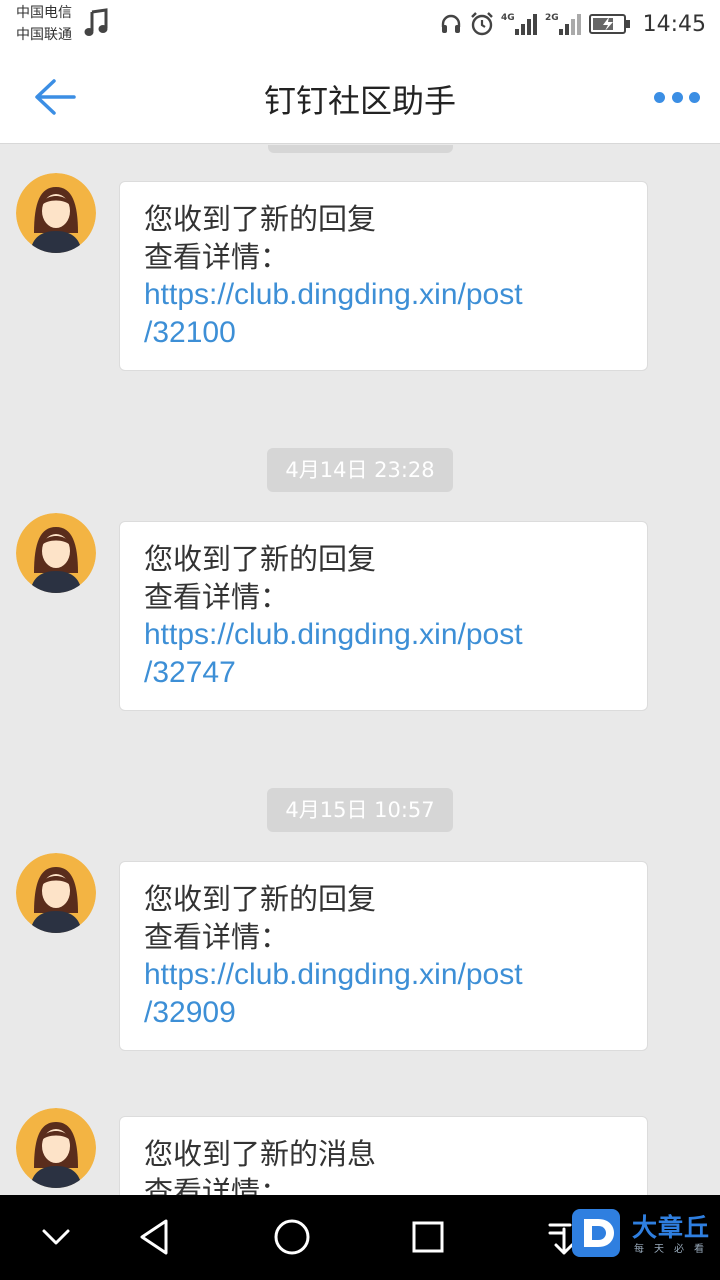  I want to click on timestamp-badge: 4月14日 23:28, so click(360, 470).